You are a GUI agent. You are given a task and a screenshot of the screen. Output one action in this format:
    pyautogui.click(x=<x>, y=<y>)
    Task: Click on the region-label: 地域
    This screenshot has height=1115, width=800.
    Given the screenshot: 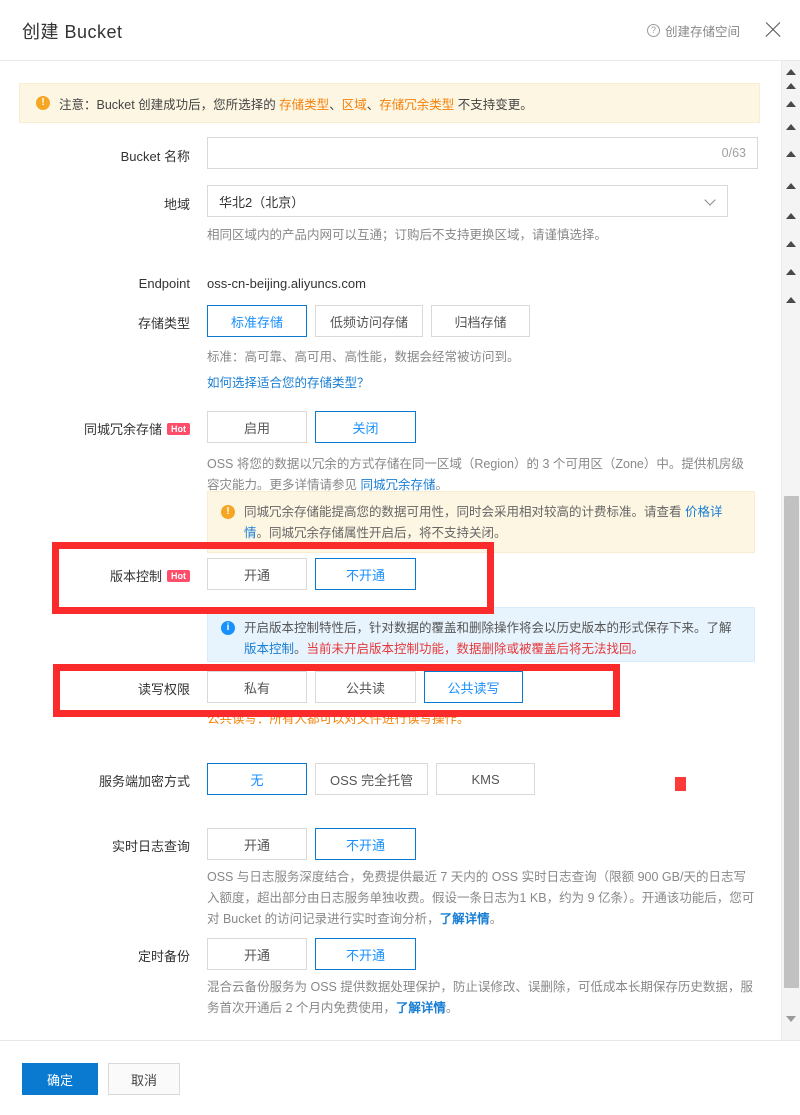 What is the action you would take?
    pyautogui.click(x=176, y=204)
    